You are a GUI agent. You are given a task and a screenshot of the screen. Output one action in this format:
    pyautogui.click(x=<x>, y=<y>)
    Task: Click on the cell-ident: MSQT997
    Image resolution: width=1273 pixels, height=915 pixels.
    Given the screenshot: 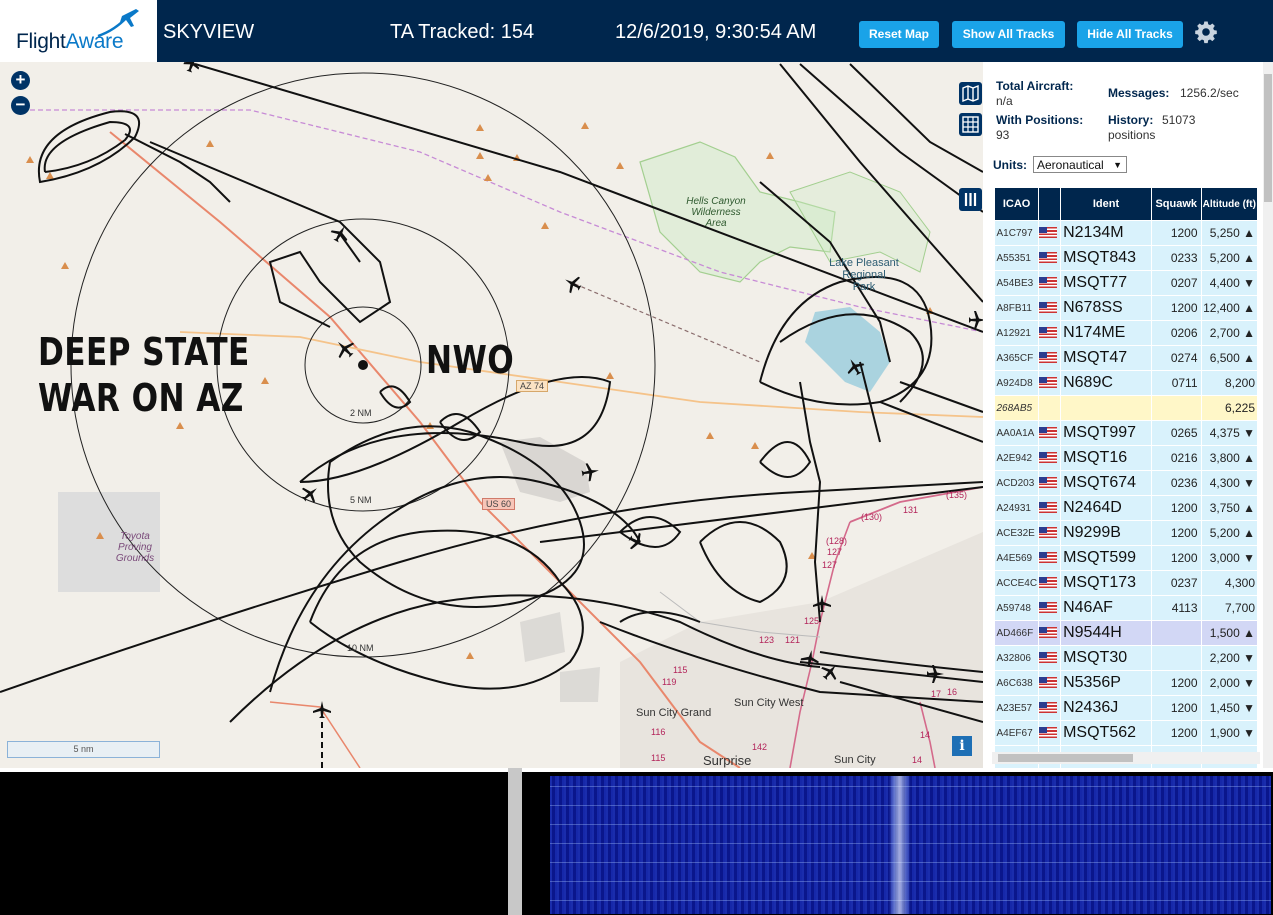 What is the action you would take?
    pyautogui.click(x=1106, y=433)
    